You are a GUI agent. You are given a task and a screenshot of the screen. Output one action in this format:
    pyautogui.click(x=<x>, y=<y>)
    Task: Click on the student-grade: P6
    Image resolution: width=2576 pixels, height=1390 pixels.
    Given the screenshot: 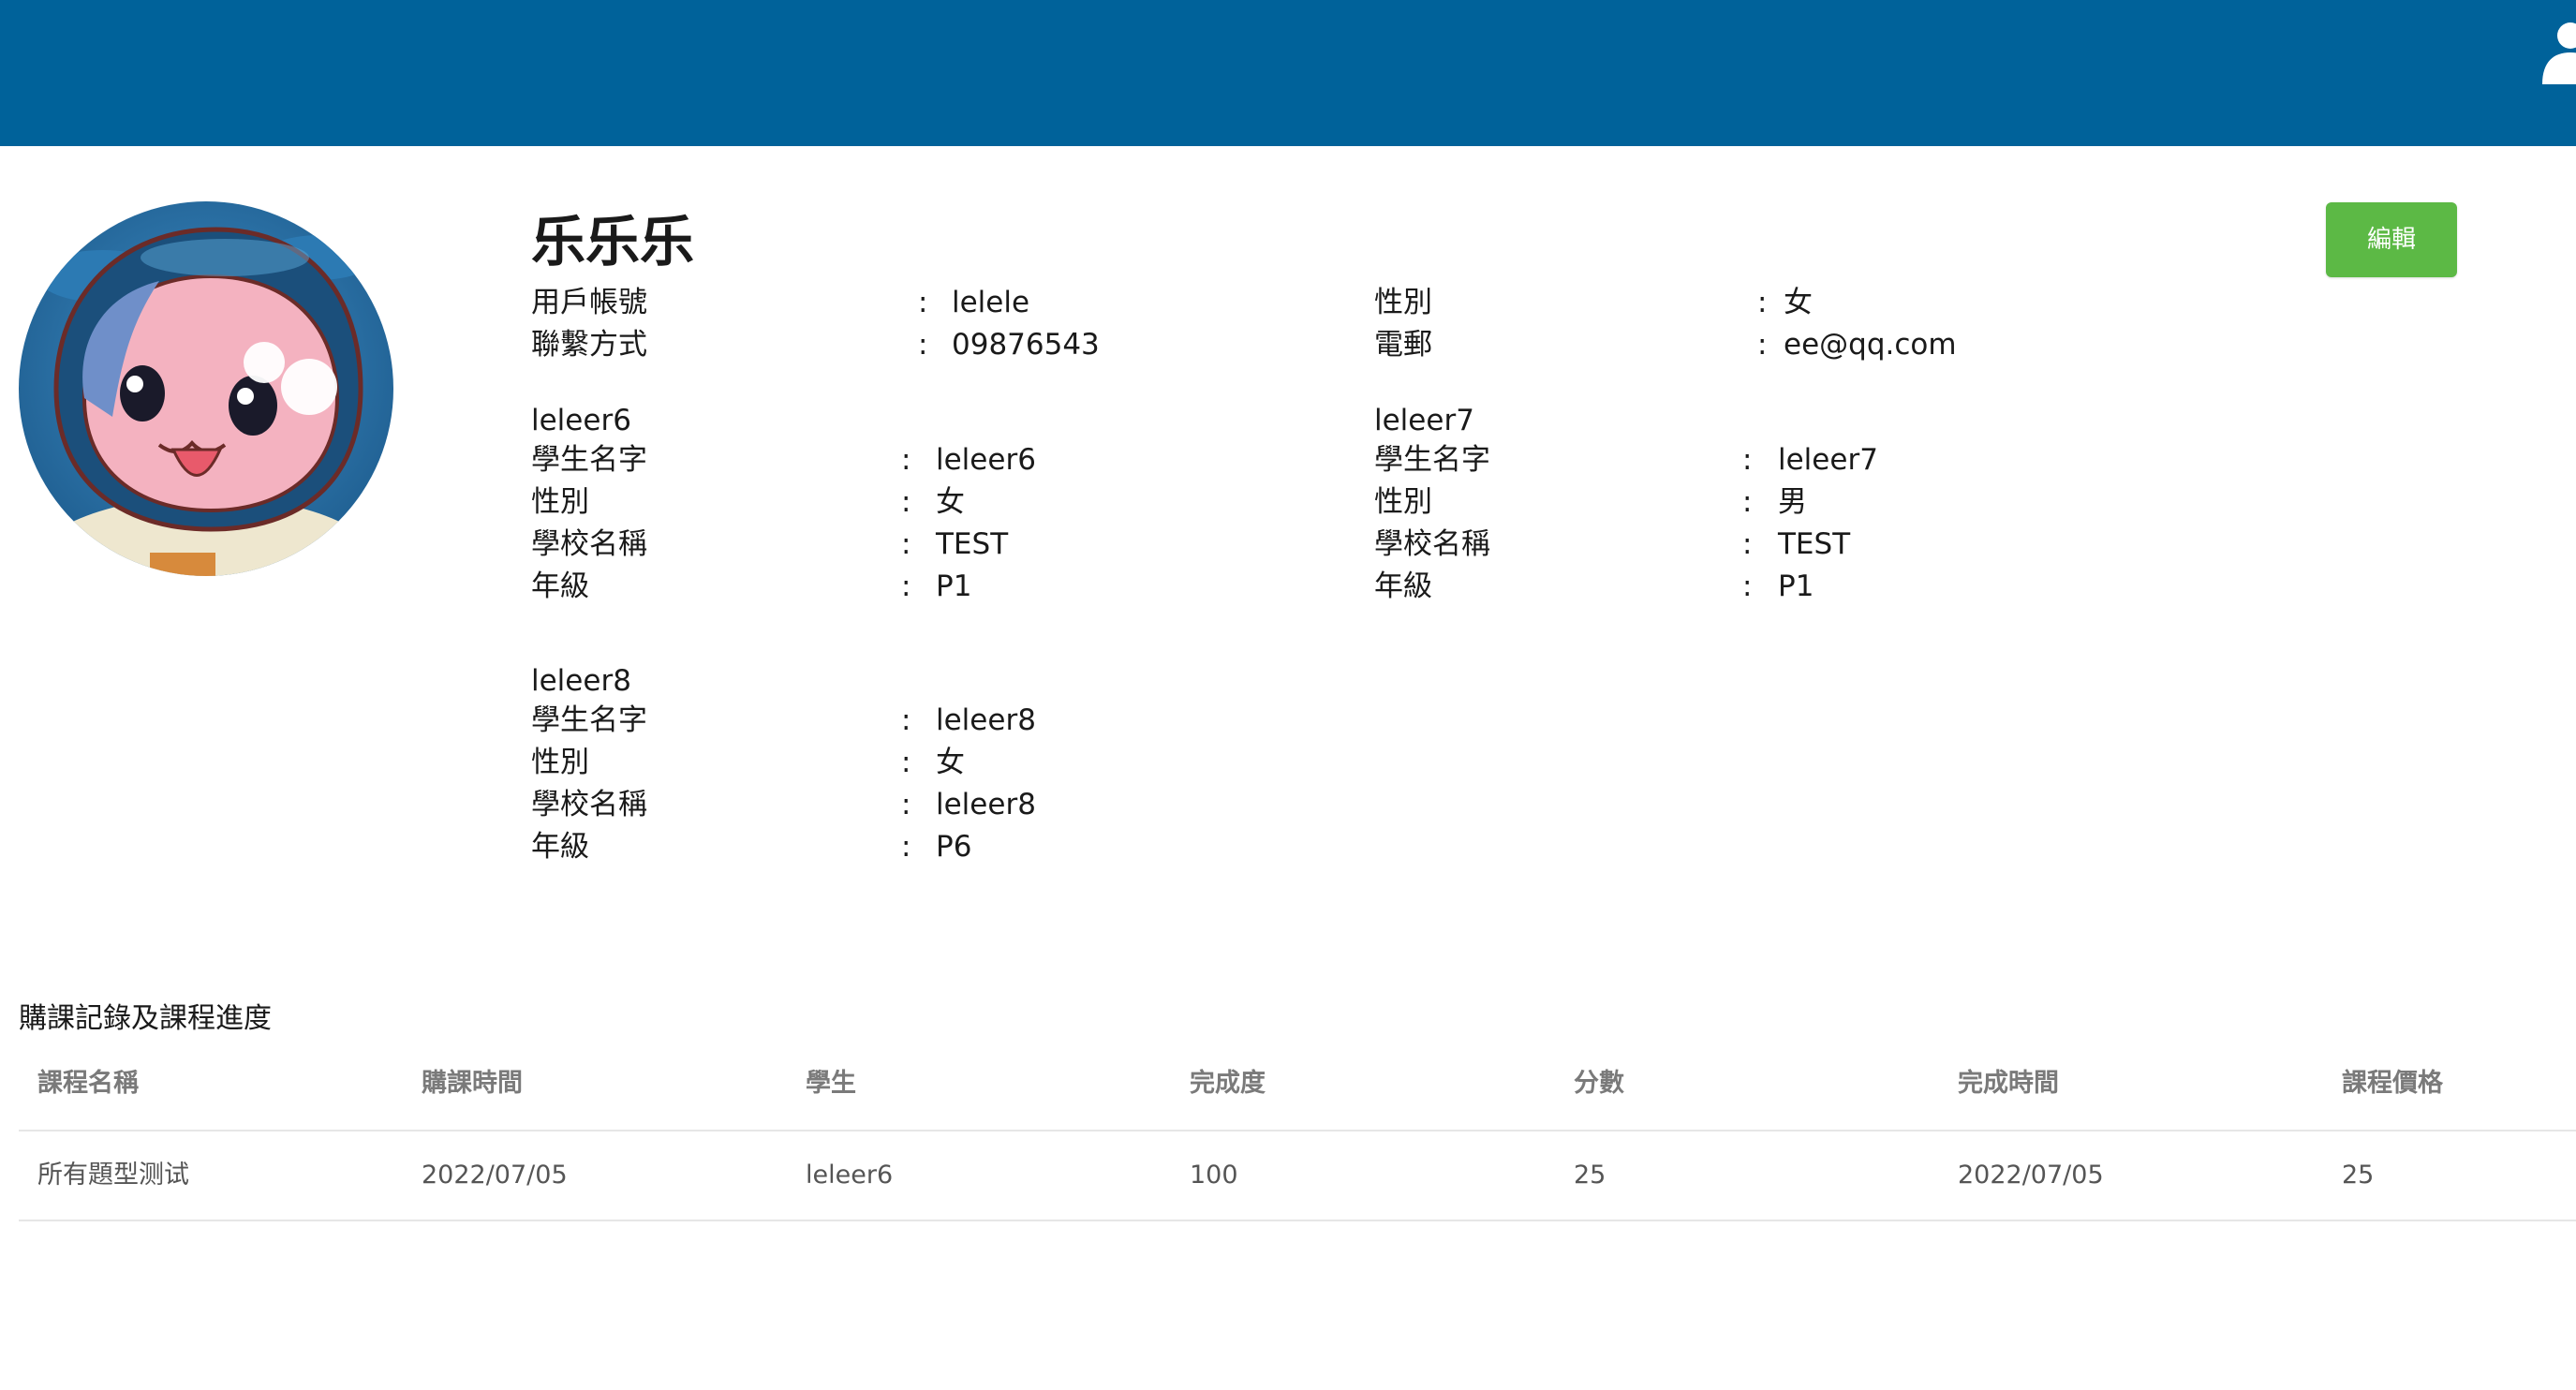 What is the action you would take?
    pyautogui.click(x=954, y=847)
    